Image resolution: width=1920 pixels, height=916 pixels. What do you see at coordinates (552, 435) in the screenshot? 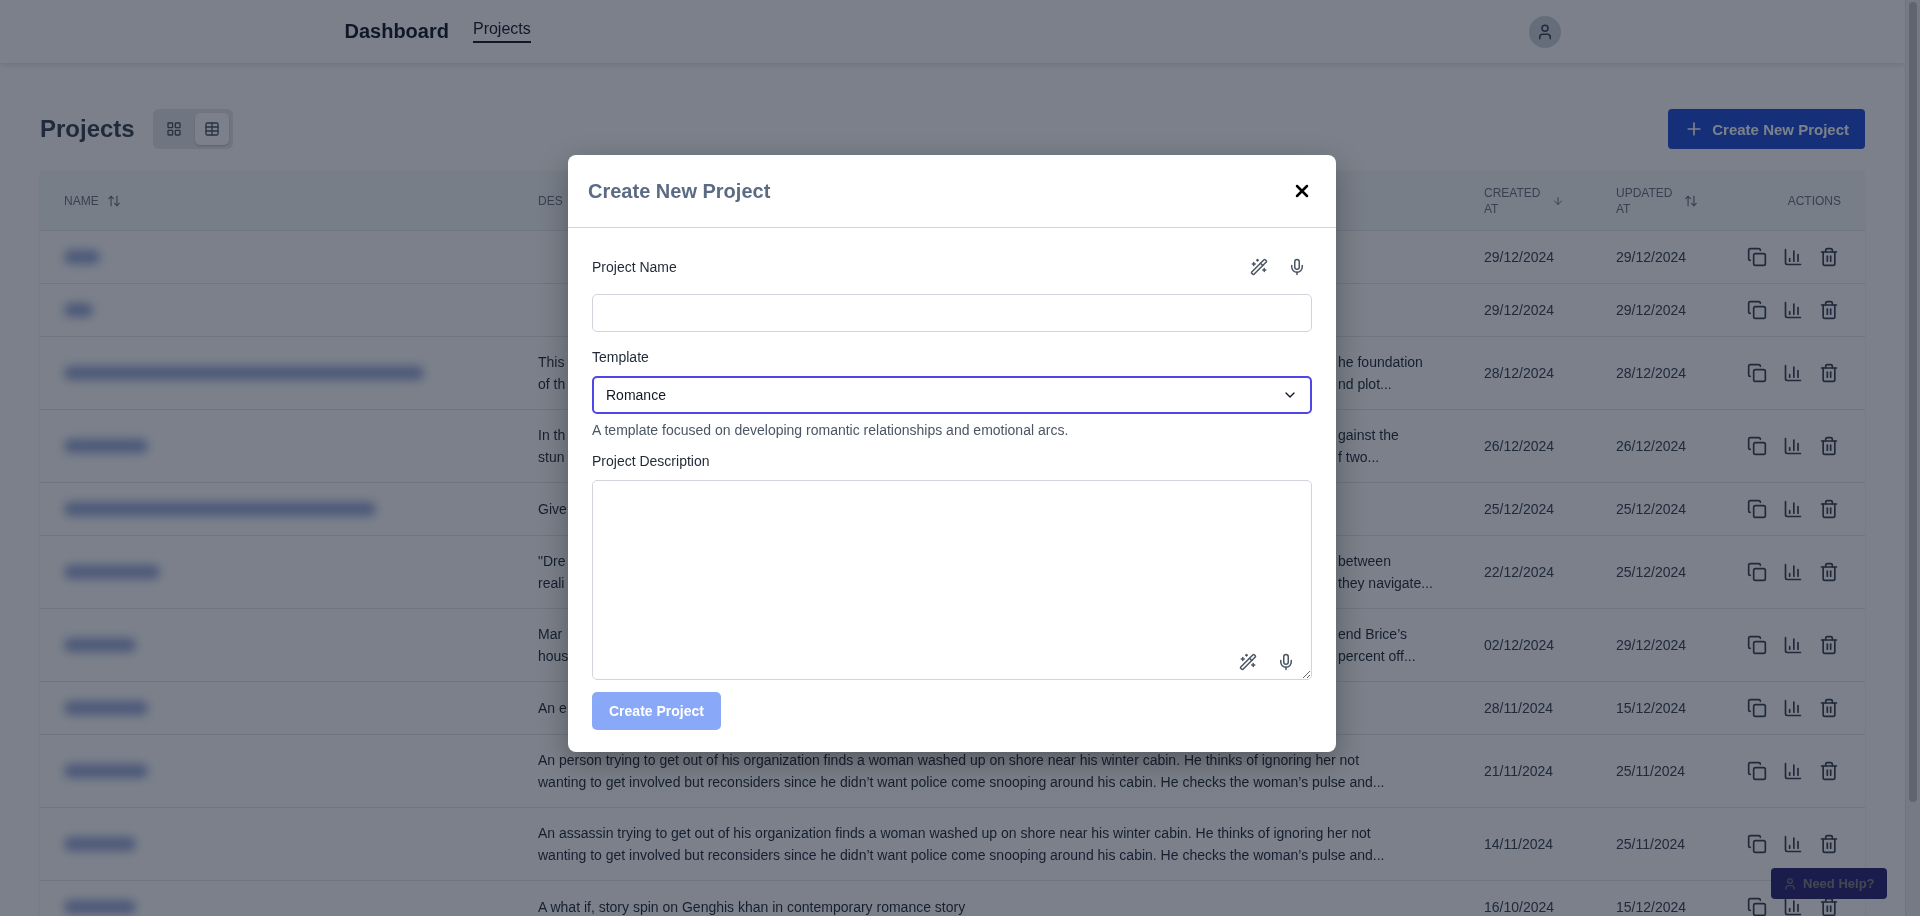
I see `description-text: In th` at bounding box center [552, 435].